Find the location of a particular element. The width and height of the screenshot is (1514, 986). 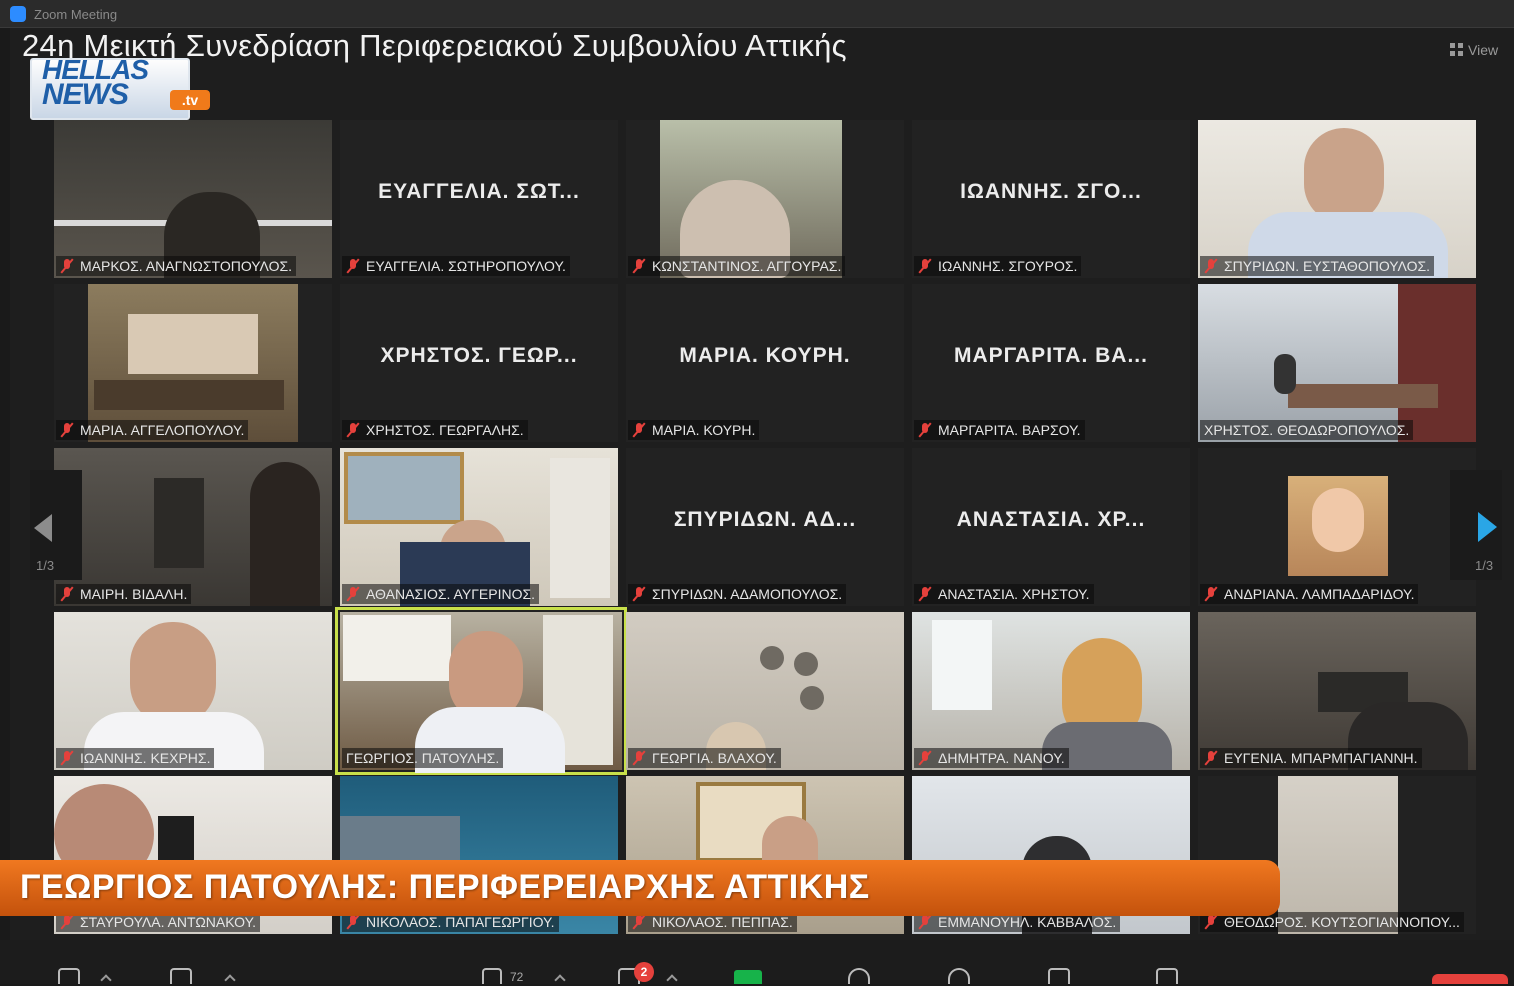

window-title: Zoom Meeting is located at coordinates (76, 14).